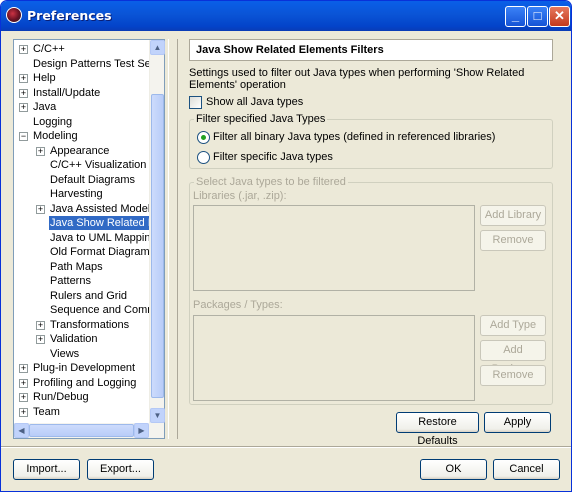 The width and height of the screenshot is (572, 492). I want to click on tree-item-label: C/C++ Visualization, so click(98, 165).